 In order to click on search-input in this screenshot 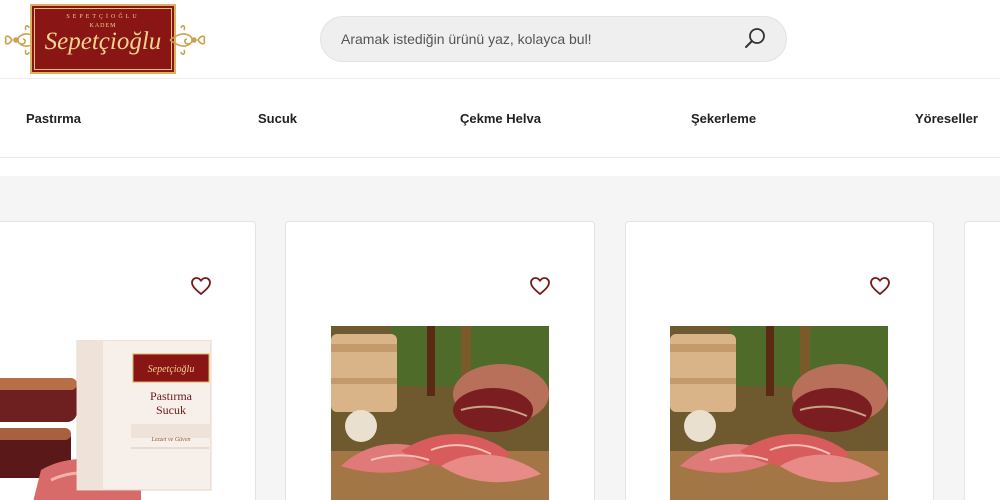, I will do `click(541, 39)`.